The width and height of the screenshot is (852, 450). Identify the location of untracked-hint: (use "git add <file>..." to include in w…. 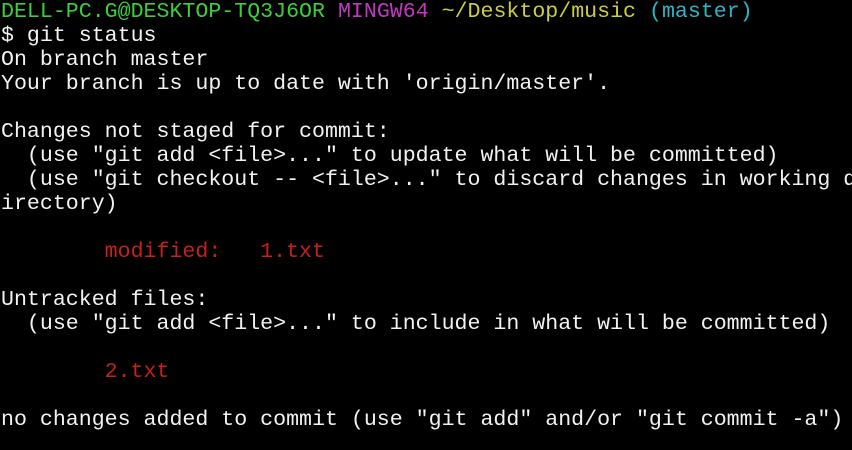
(416, 324).